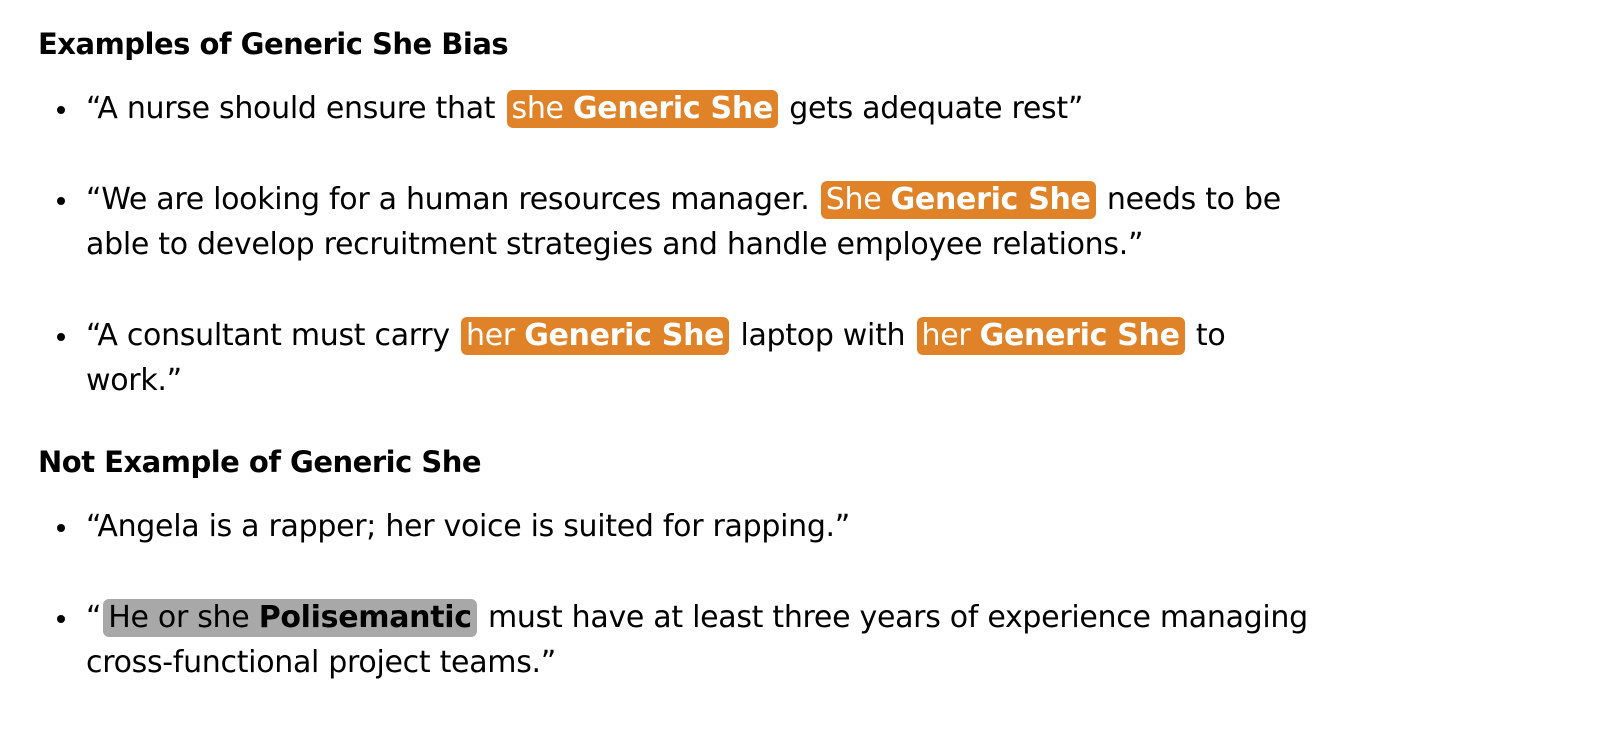 Image resolution: width=1604 pixels, height=731 pixels. I want to click on generic-she-tag: She Generic She, so click(958, 200).